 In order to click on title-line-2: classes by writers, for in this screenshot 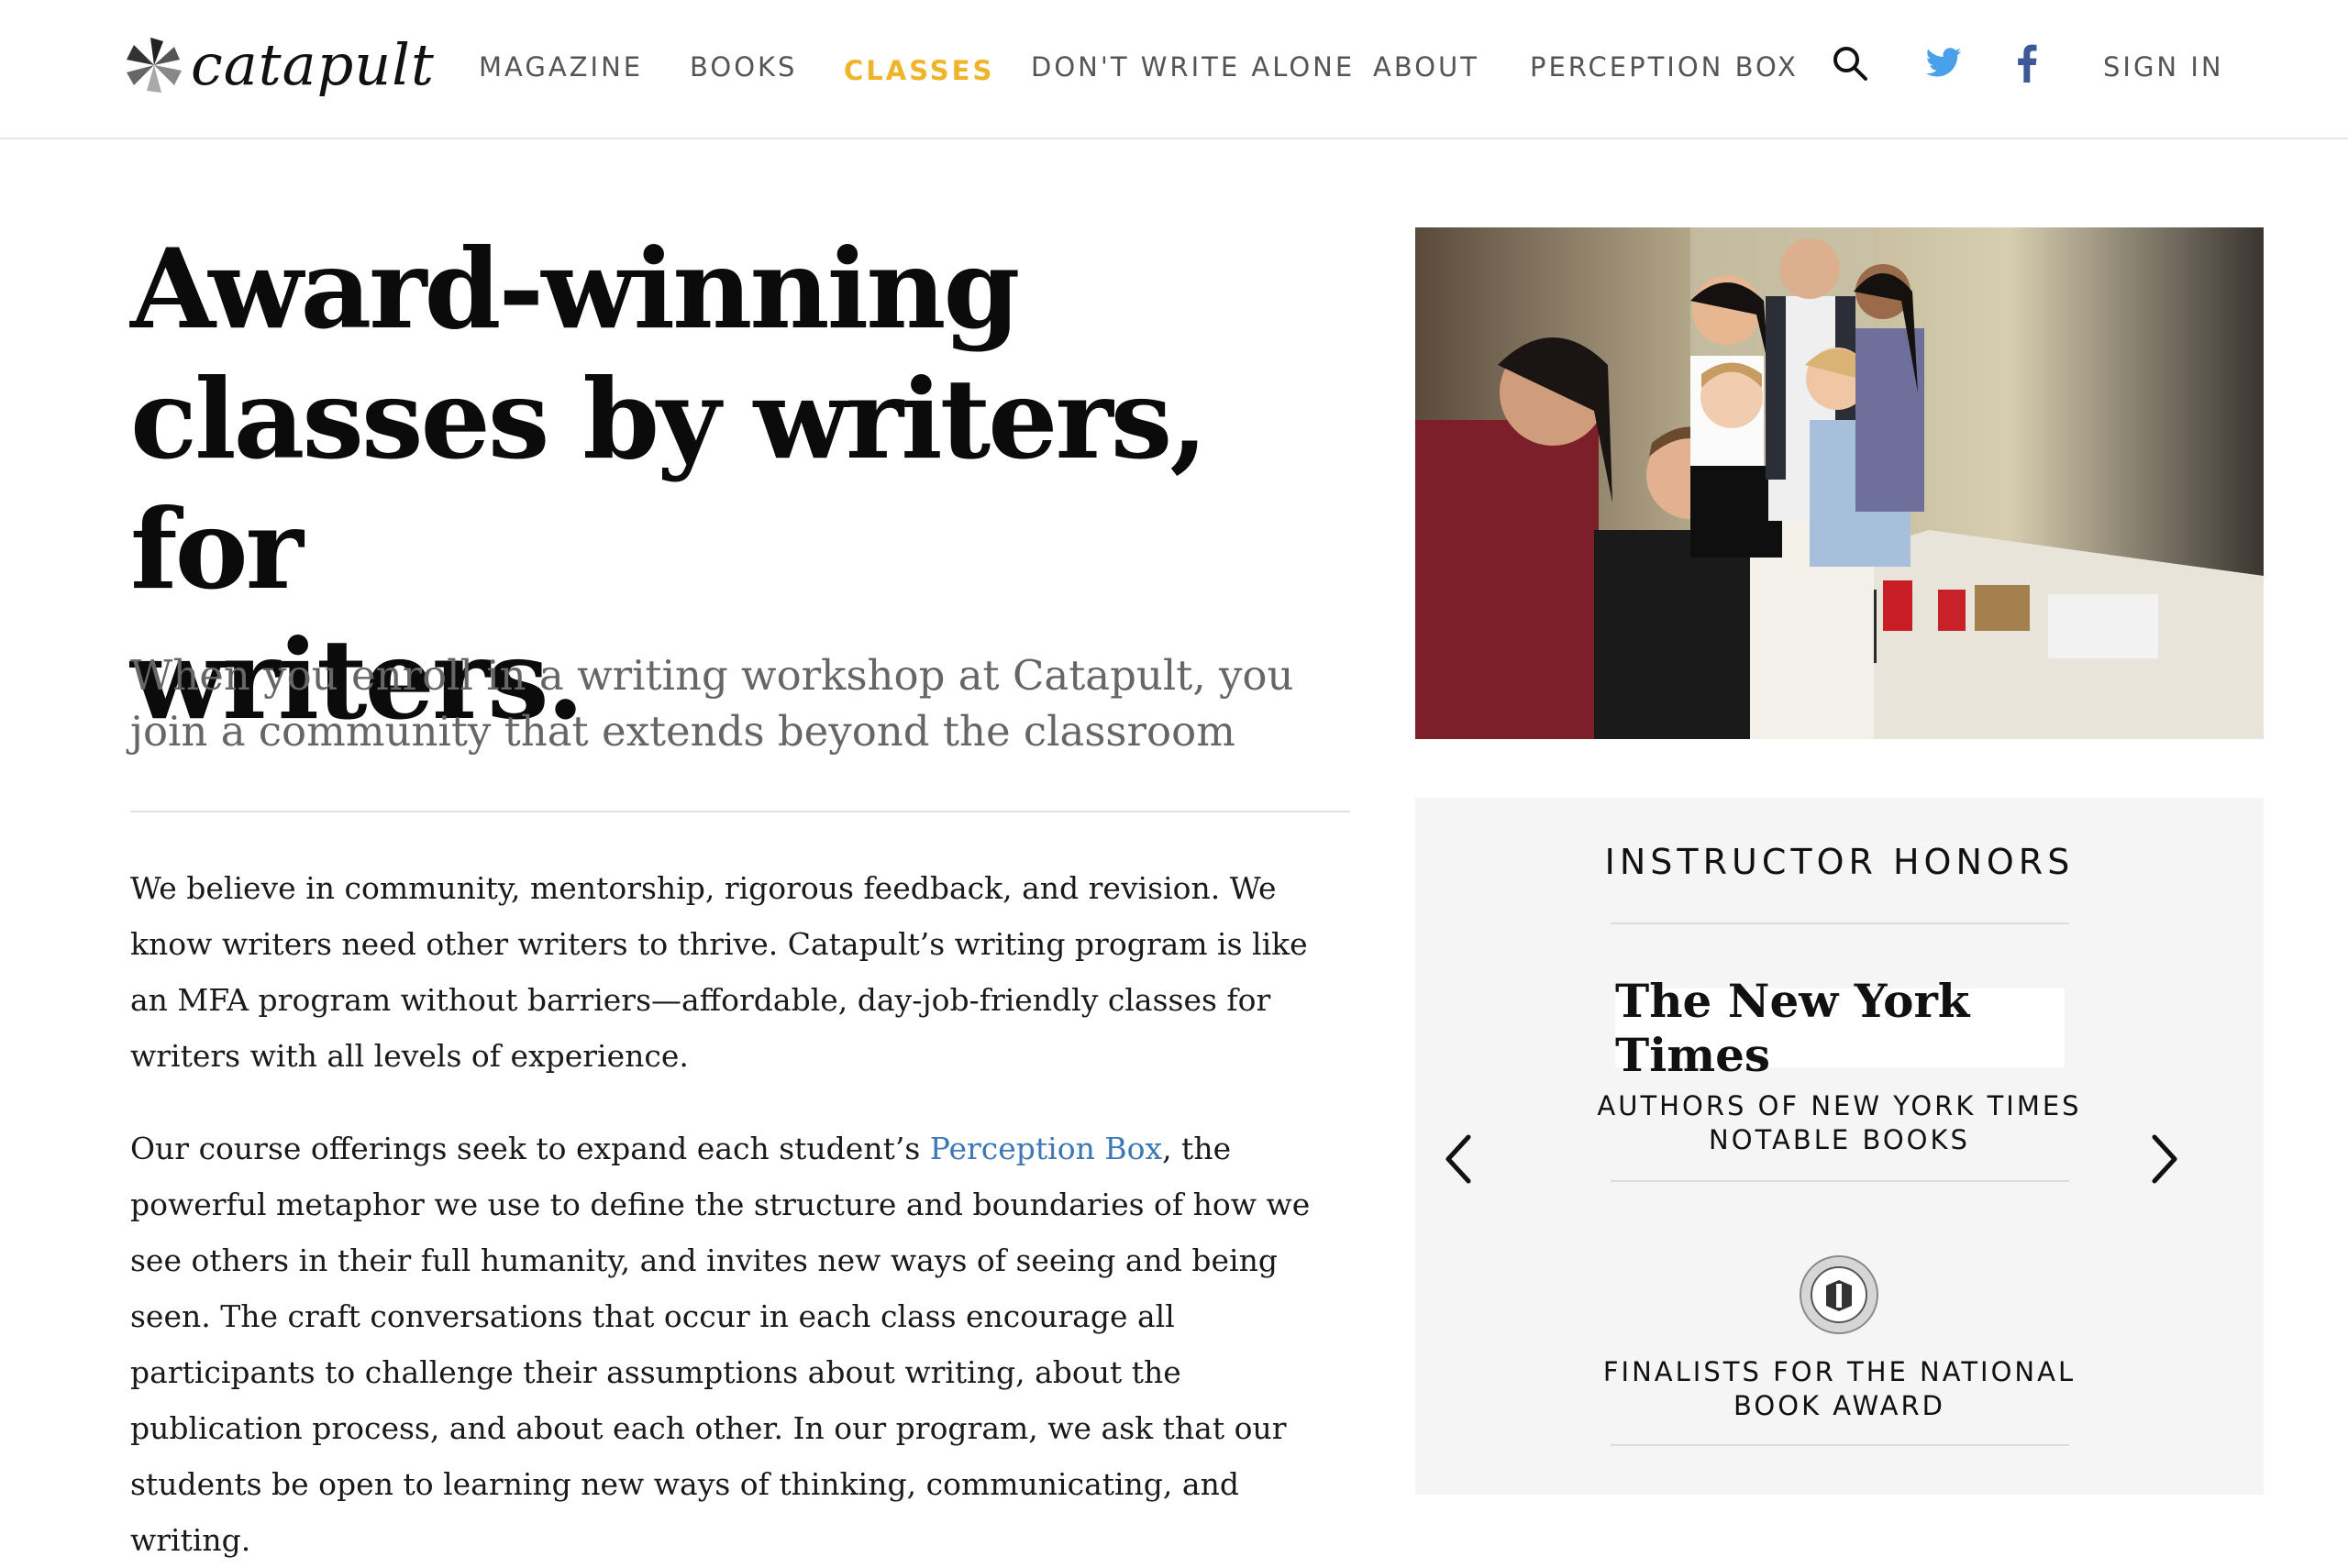, I will do `click(669, 485)`.